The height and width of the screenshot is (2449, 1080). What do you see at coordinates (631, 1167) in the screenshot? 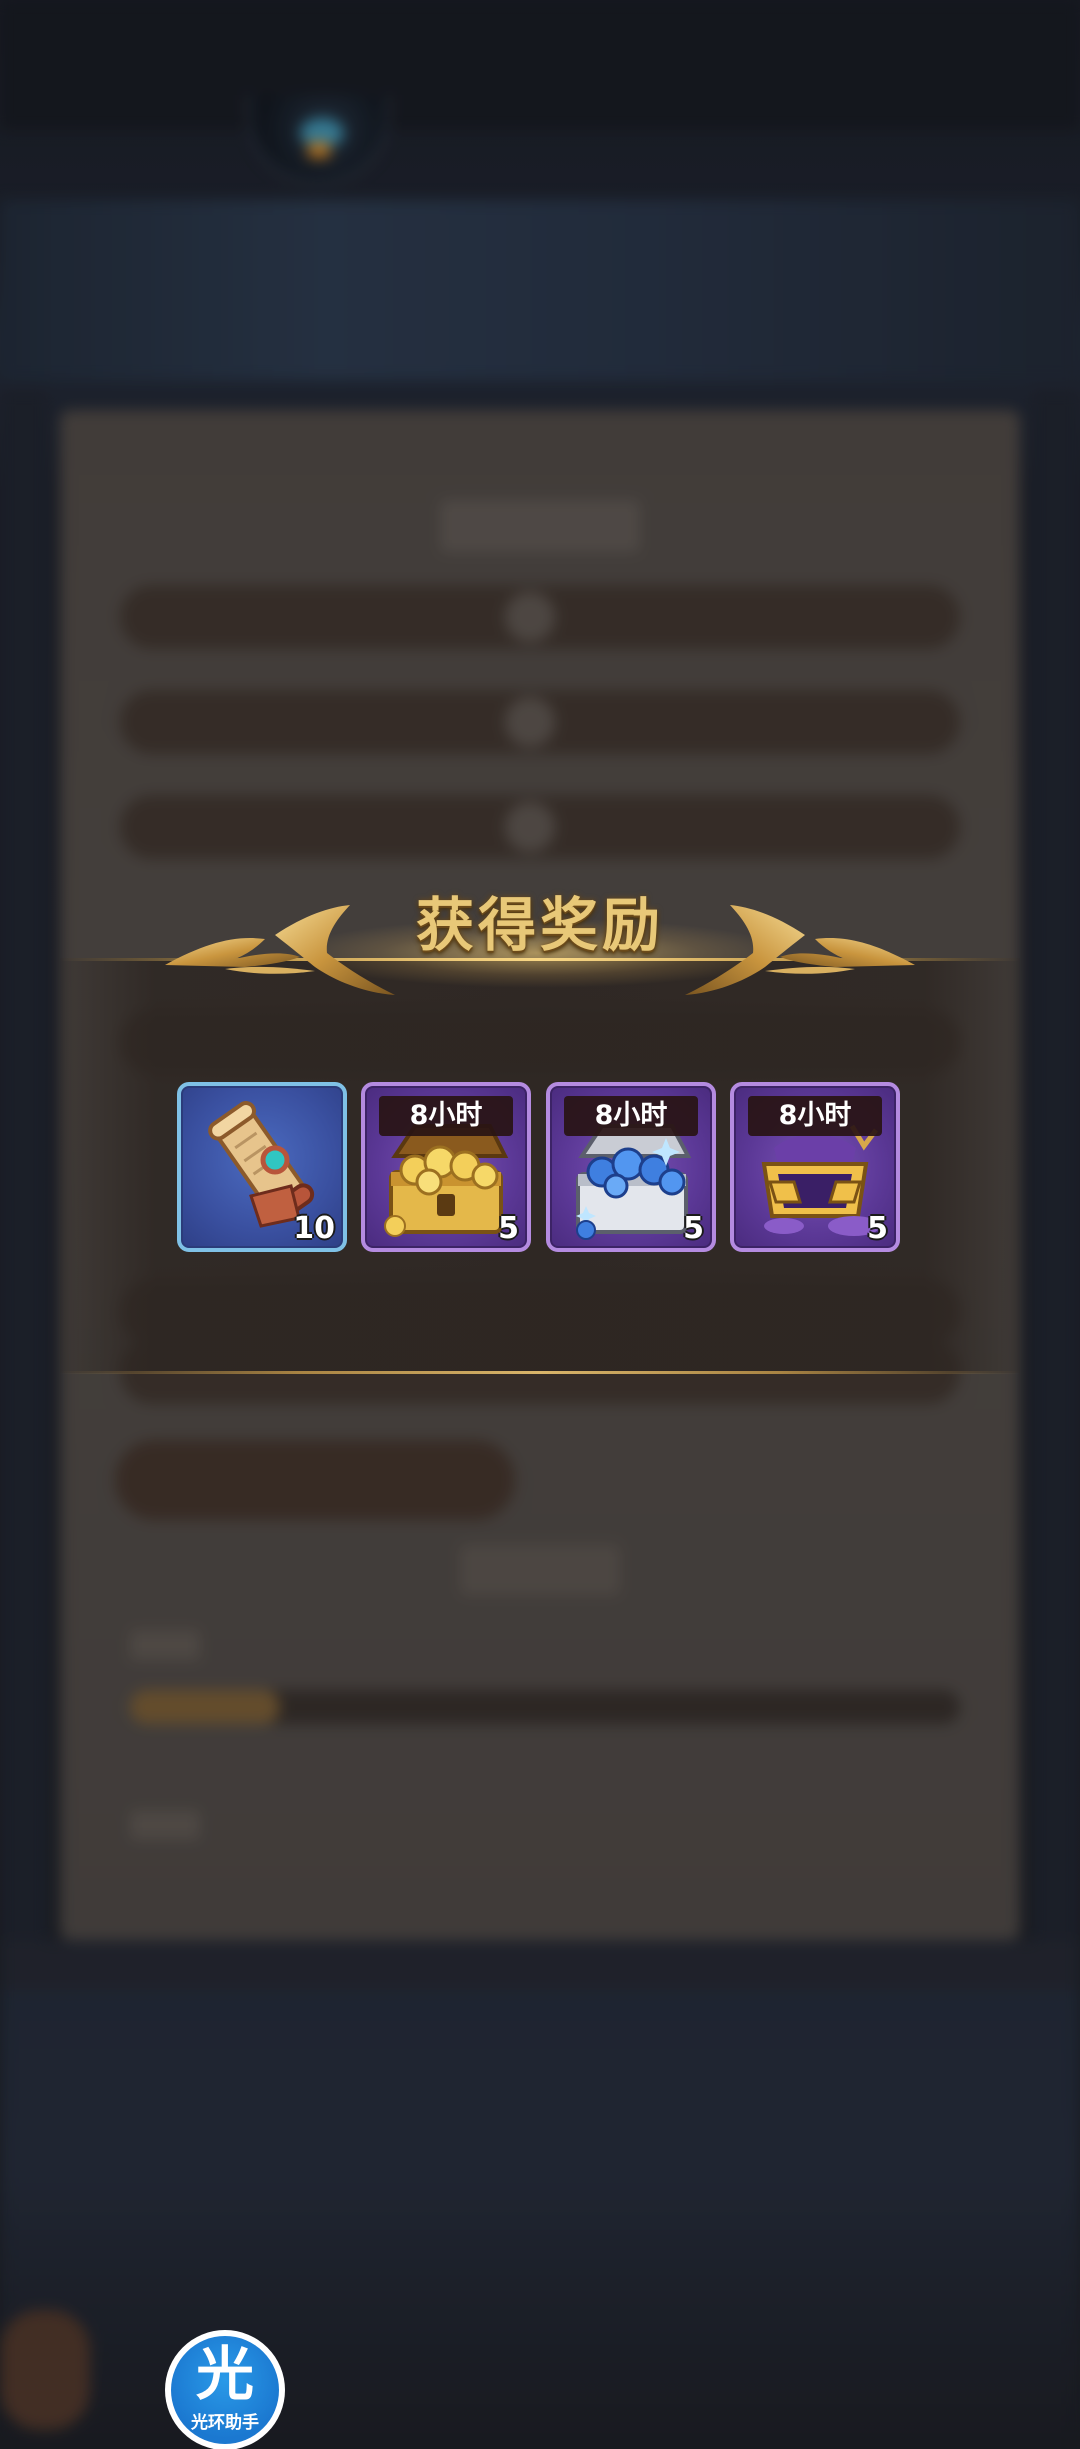
I see `reward-item-blue-orb-chest: 8小时 5` at bounding box center [631, 1167].